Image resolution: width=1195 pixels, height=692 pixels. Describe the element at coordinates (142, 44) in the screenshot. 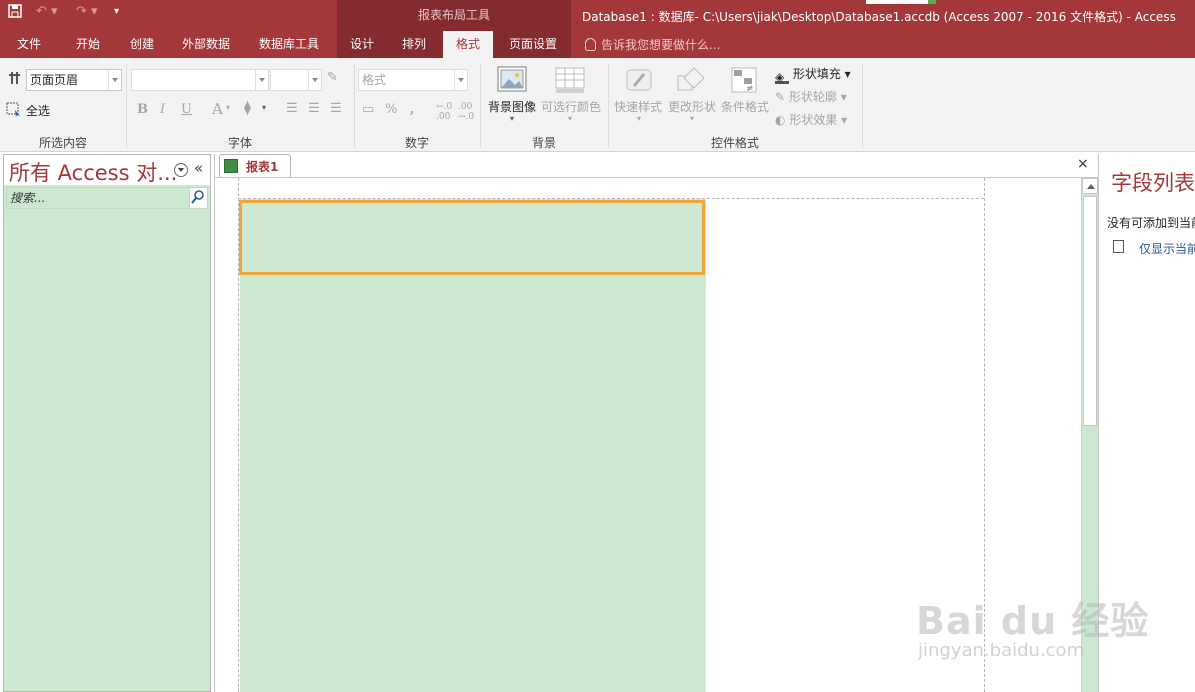

I see `tab-create: 创建` at that location.